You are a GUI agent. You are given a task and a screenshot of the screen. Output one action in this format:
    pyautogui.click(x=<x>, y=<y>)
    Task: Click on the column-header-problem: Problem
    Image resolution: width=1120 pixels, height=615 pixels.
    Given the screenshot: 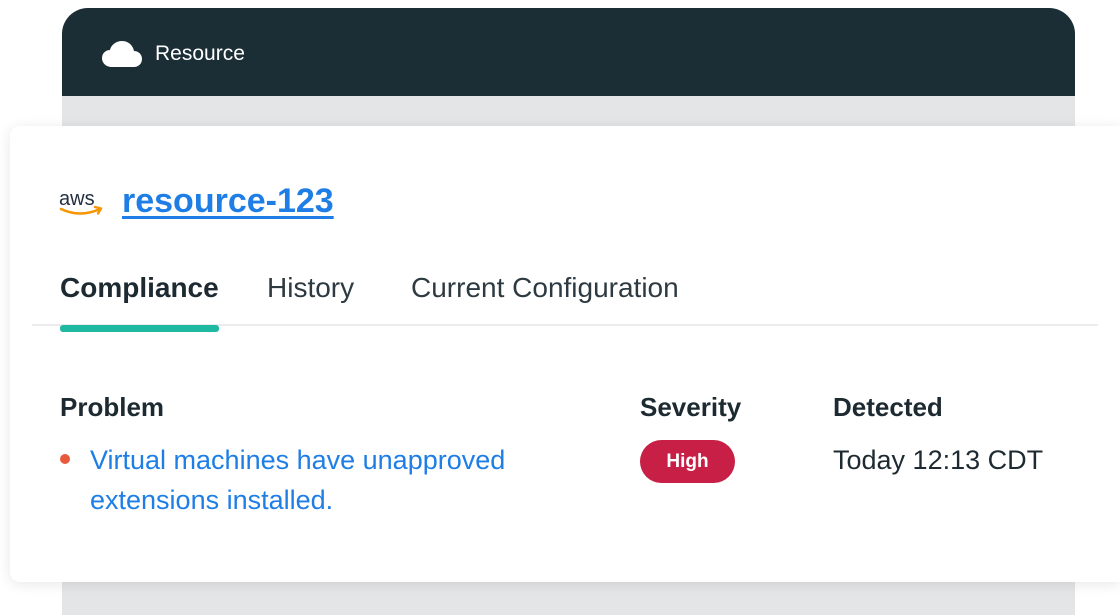 What is the action you would take?
    pyautogui.click(x=112, y=407)
    